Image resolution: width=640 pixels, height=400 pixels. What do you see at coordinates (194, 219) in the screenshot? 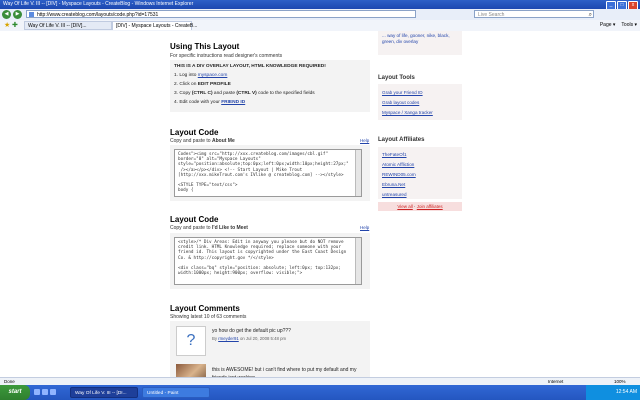
I see `layout-code-title-2: Layout Code` at bounding box center [194, 219].